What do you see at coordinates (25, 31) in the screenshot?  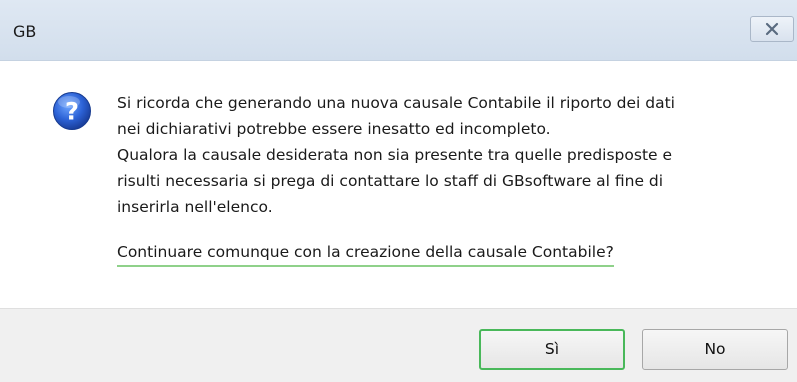 I see `window-title: GB` at bounding box center [25, 31].